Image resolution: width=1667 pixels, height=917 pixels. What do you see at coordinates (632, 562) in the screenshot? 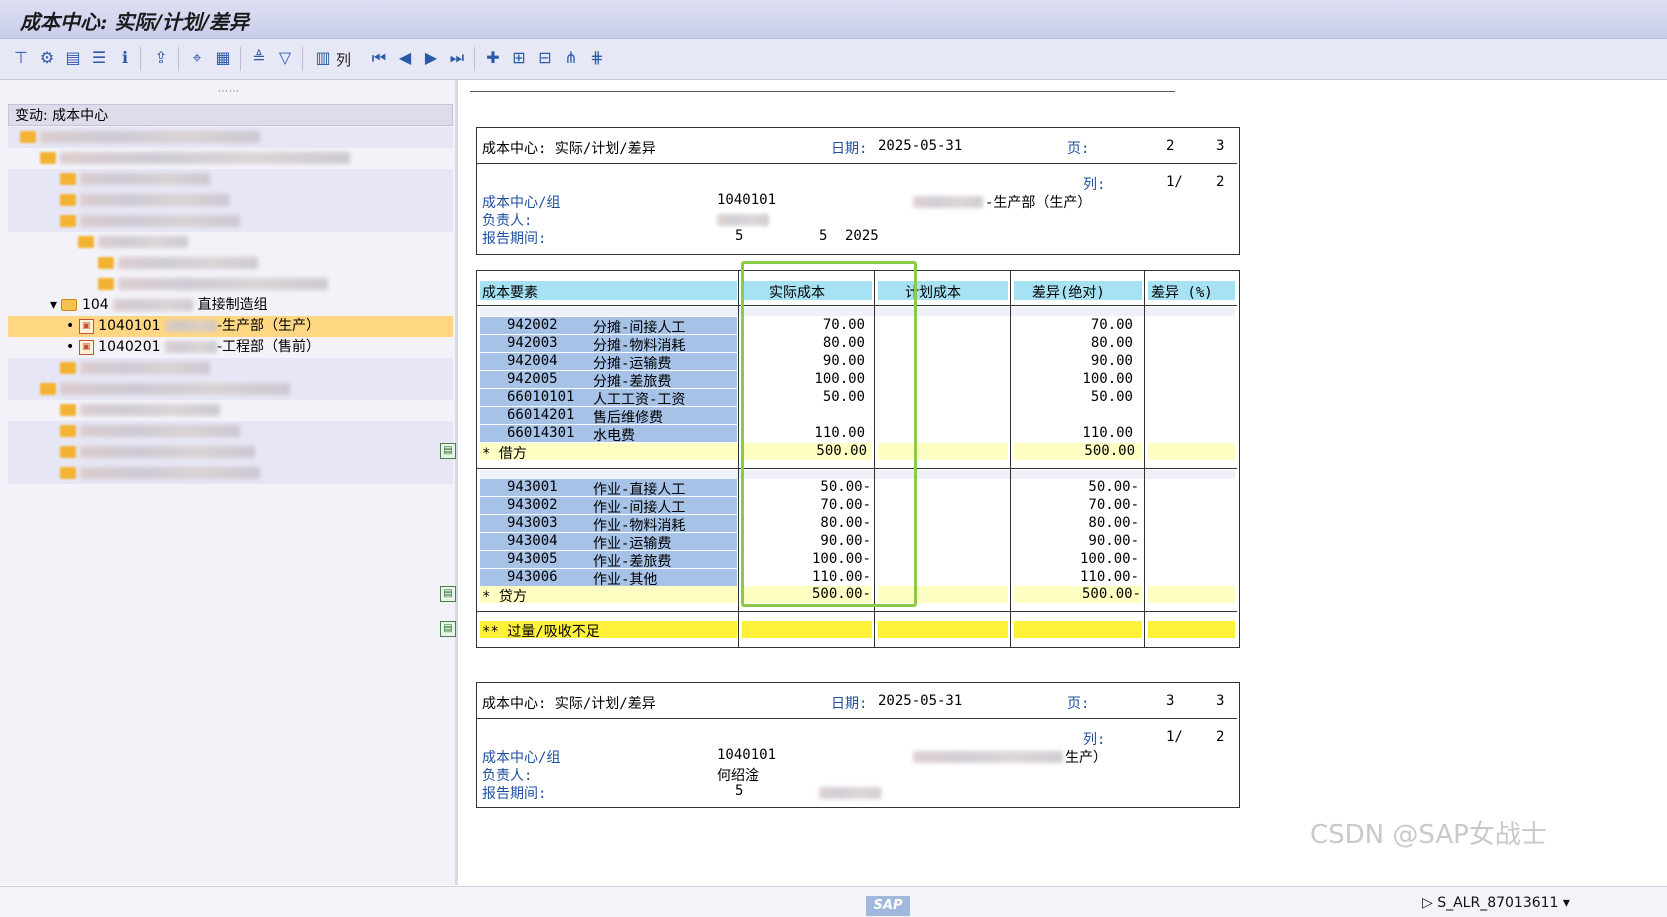
I see `cost-element-name: 作业-差旅费` at bounding box center [632, 562].